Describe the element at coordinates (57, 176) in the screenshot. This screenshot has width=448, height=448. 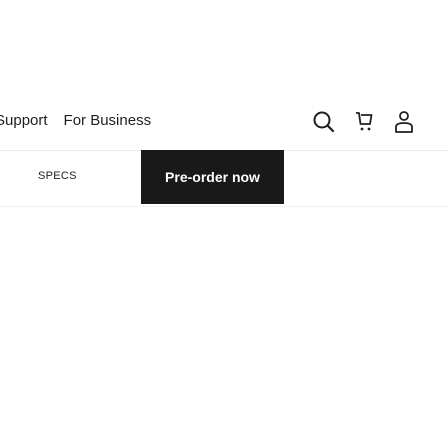
I see `specs-link: SPECS` at that location.